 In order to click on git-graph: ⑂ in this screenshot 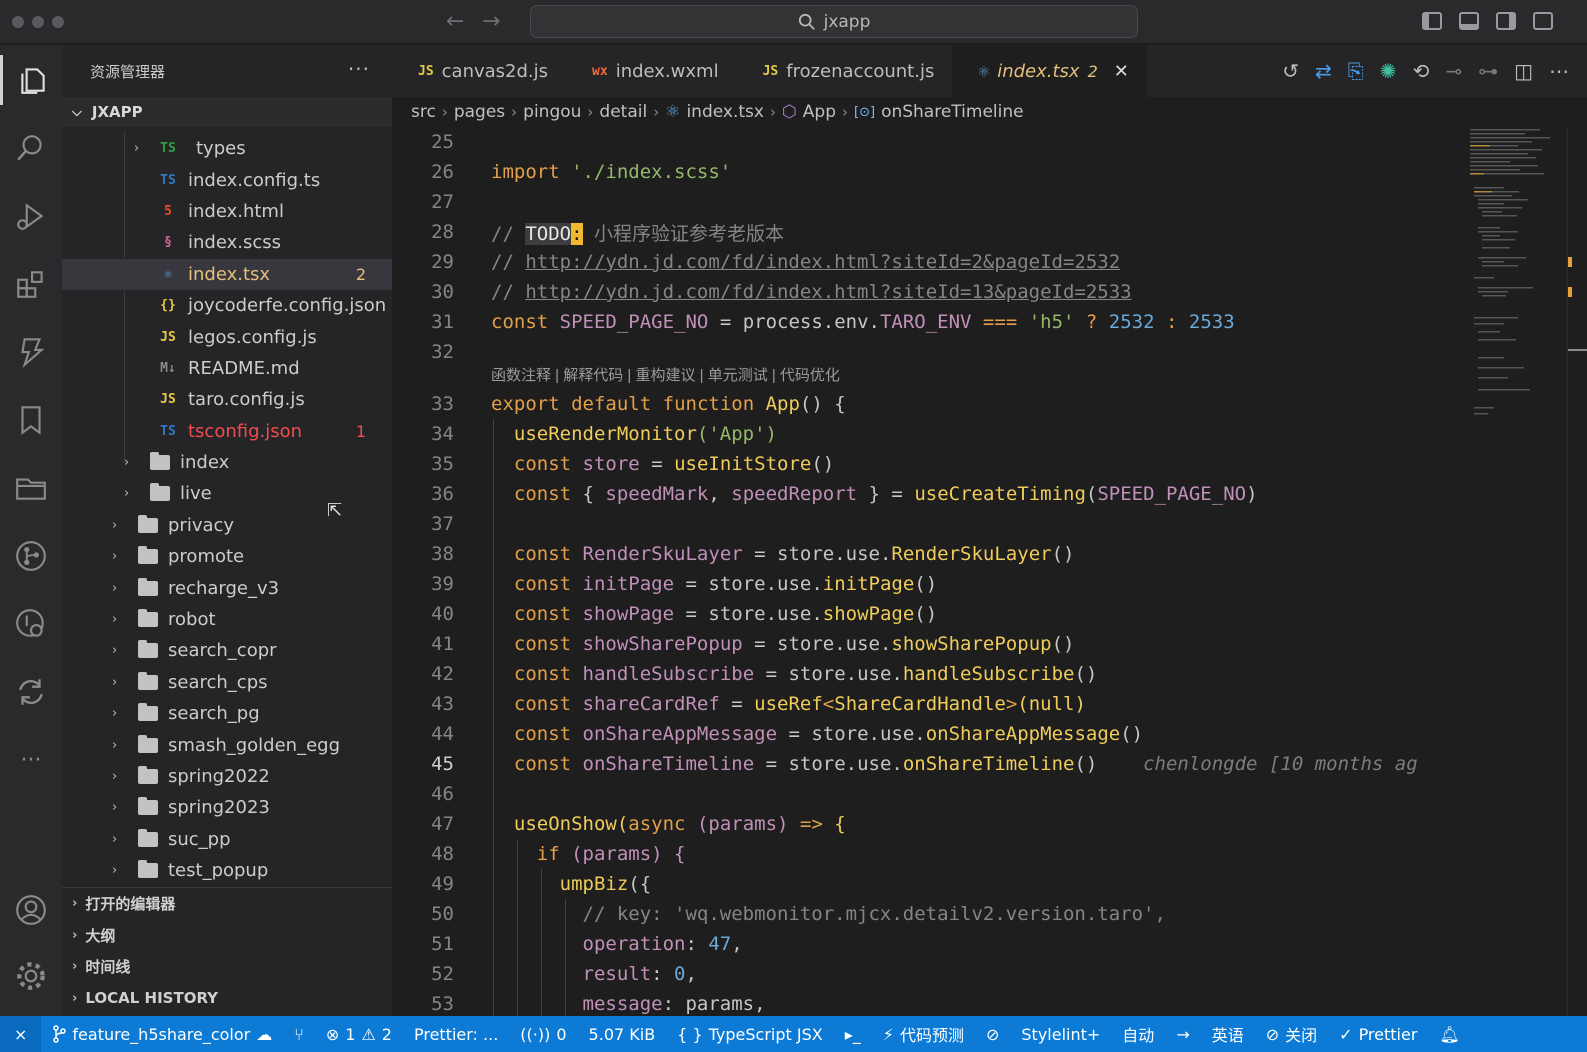, I will do `click(299, 1034)`.